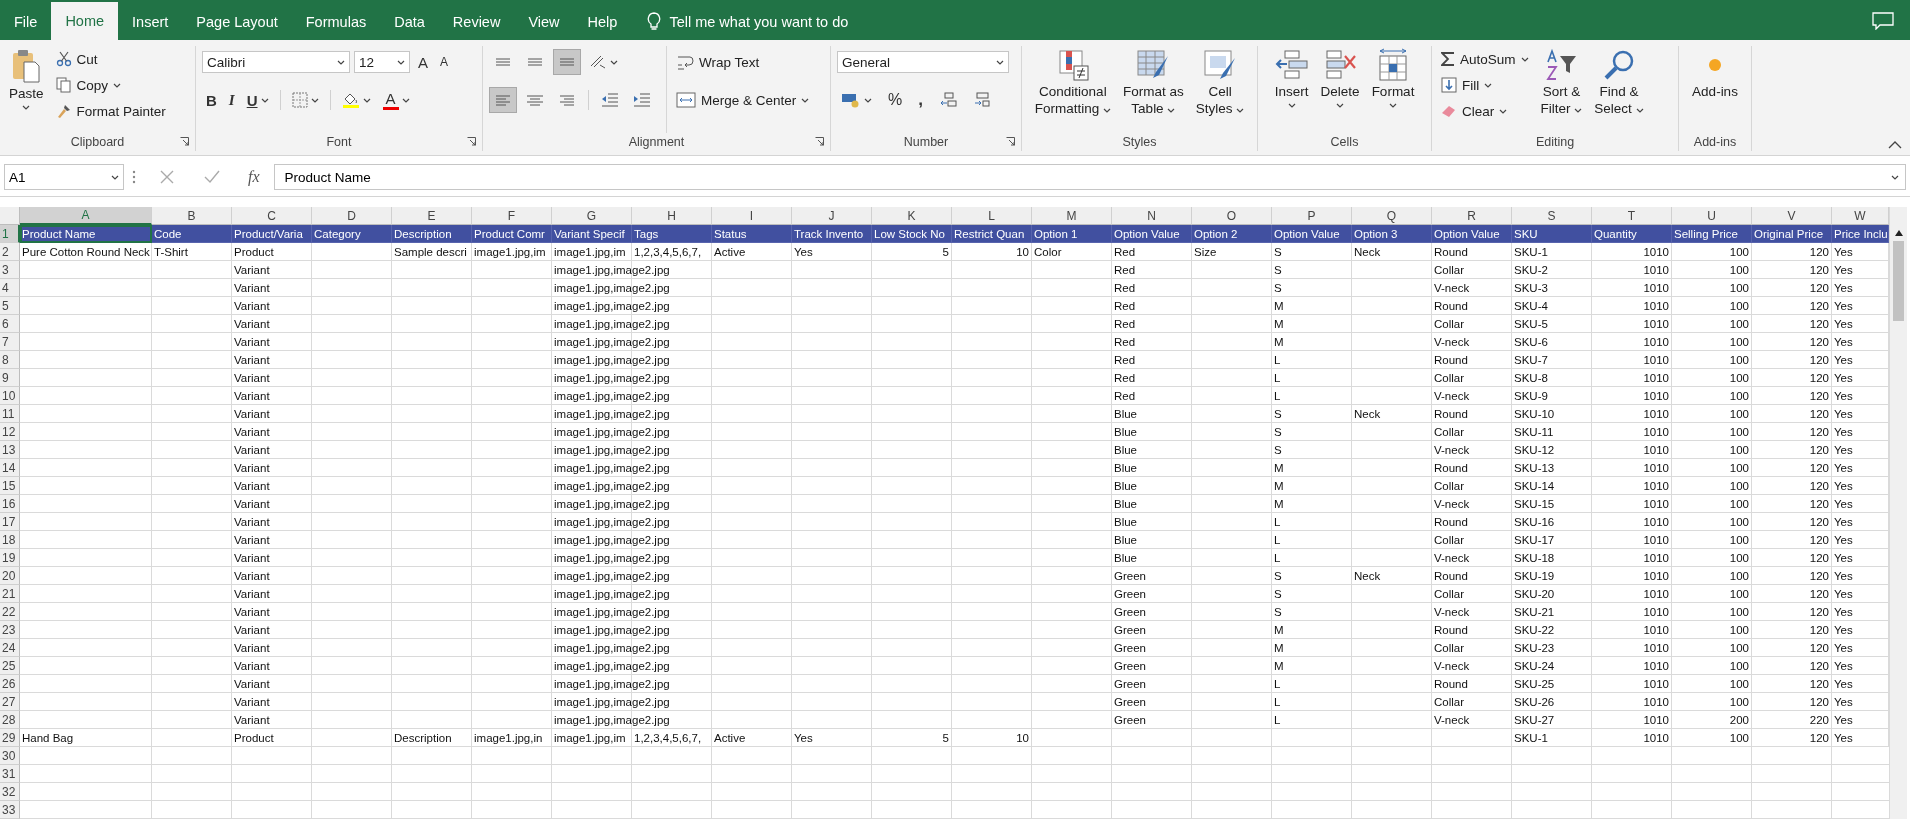  I want to click on ribbon-tab: Data, so click(409, 22).